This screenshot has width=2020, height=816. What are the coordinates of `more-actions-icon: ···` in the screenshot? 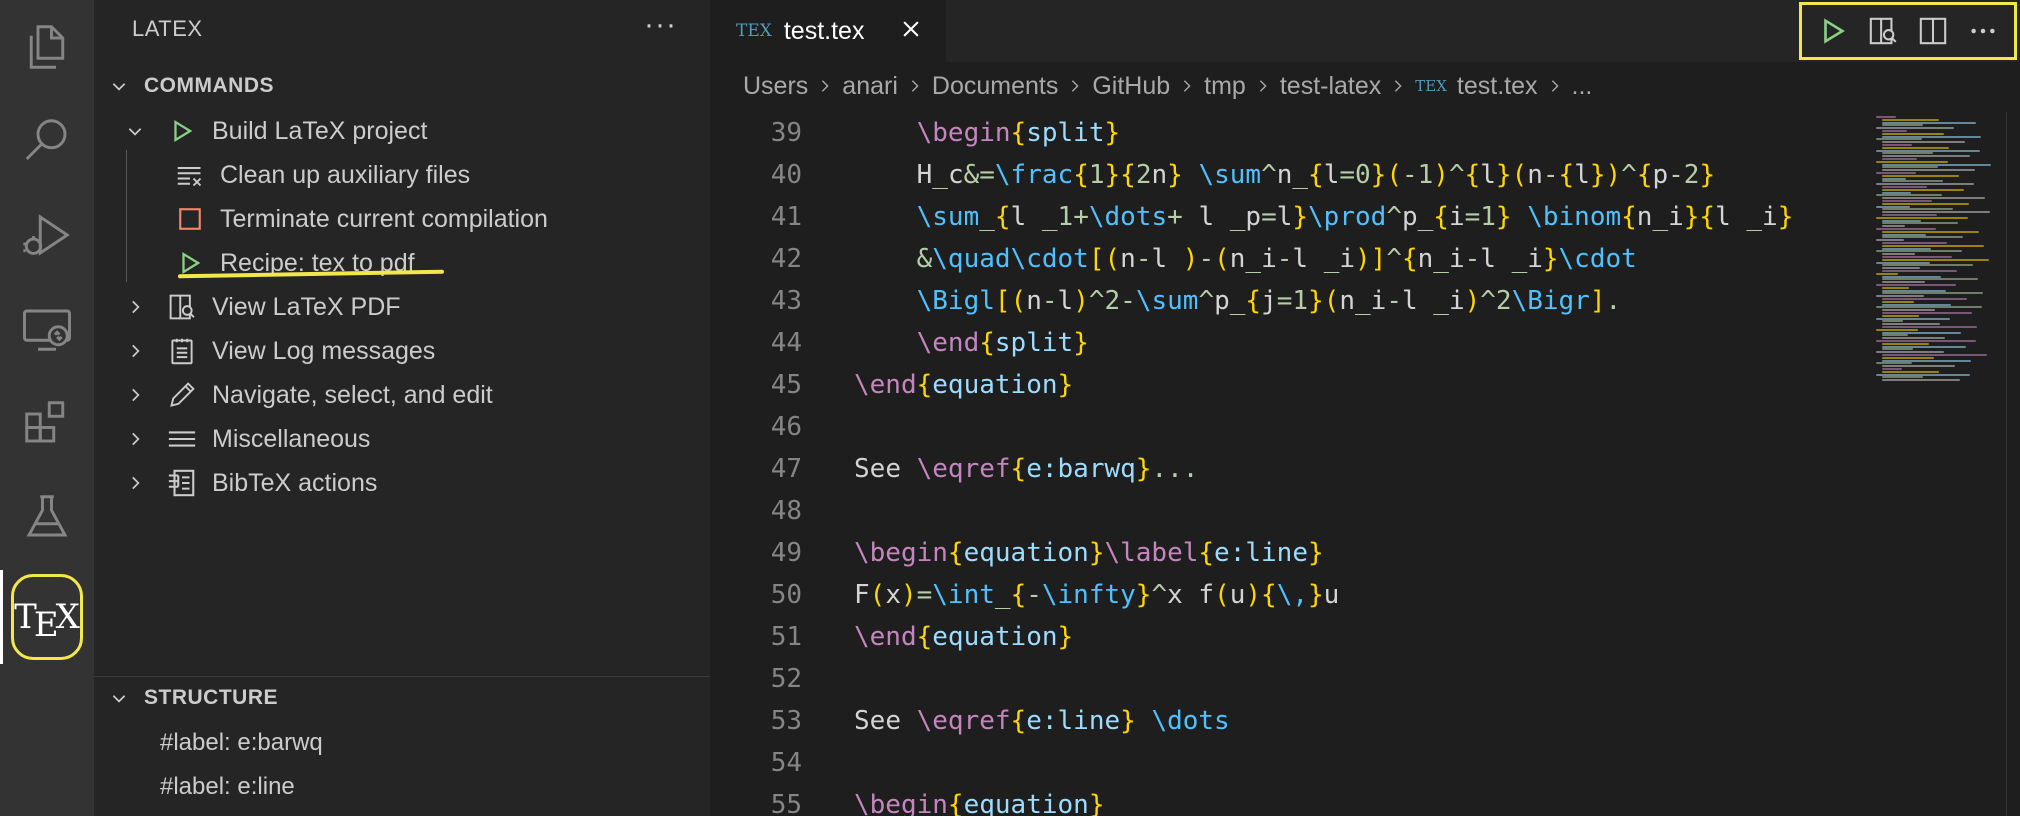 It's located at (660, 25).